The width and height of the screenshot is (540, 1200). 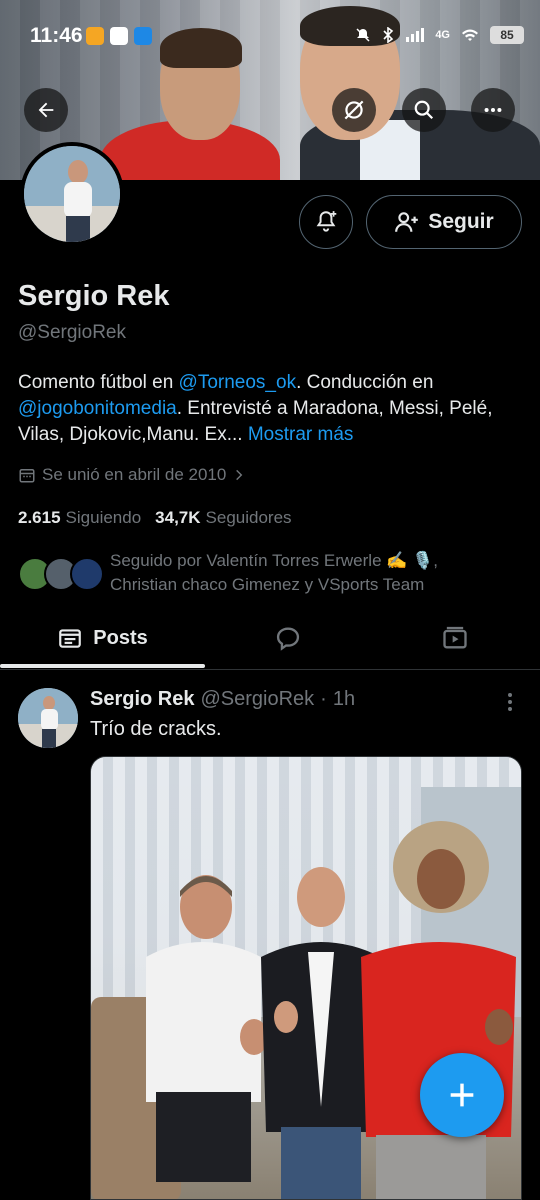 I want to click on bell-plus-icon, so click(x=326, y=221).